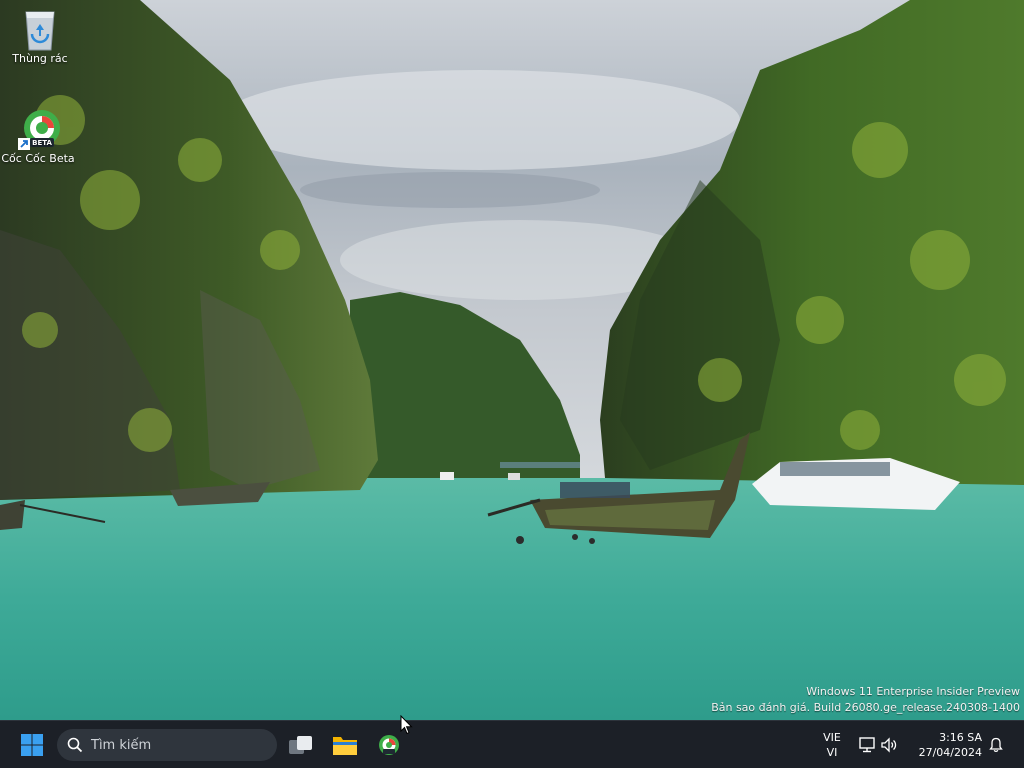 The image size is (1024, 768). I want to click on desktop-icon-label: Cốc Cốc Beta, so click(38, 158).